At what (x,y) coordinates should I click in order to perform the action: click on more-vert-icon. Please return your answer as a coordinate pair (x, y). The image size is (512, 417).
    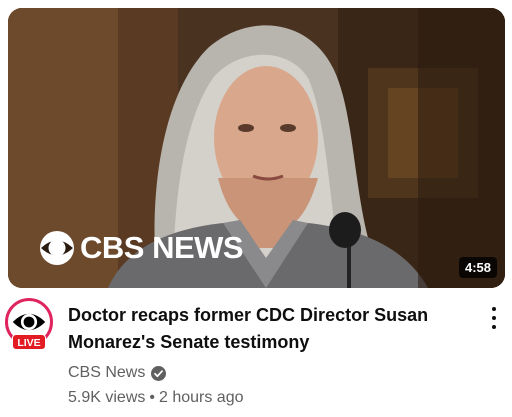
    Looking at the image, I should click on (494, 318).